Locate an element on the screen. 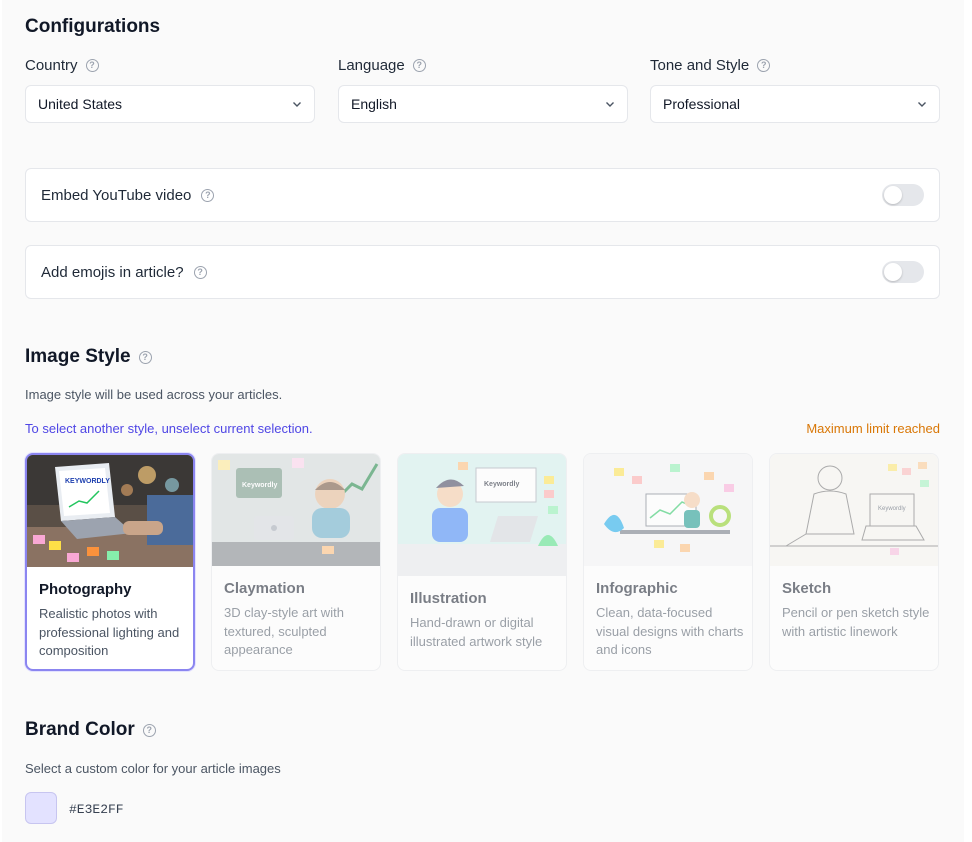 This screenshot has width=972, height=842. style-card-name: Sketch is located at coordinates (807, 588).